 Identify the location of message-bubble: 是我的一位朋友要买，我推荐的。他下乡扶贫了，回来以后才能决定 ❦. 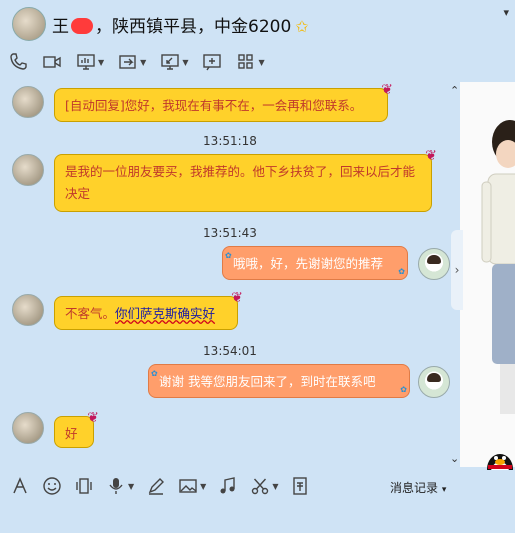
(245, 180).